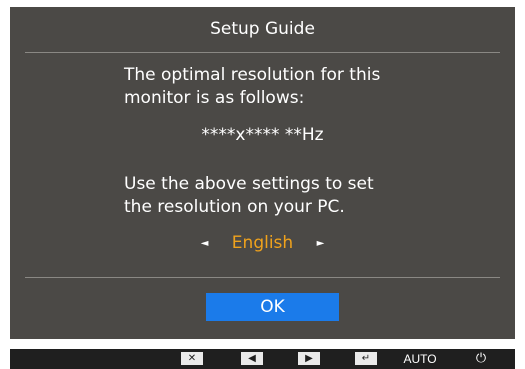 This screenshot has height=369, width=525. Describe the element at coordinates (262, 277) in the screenshot. I see `bottom-divider` at that location.